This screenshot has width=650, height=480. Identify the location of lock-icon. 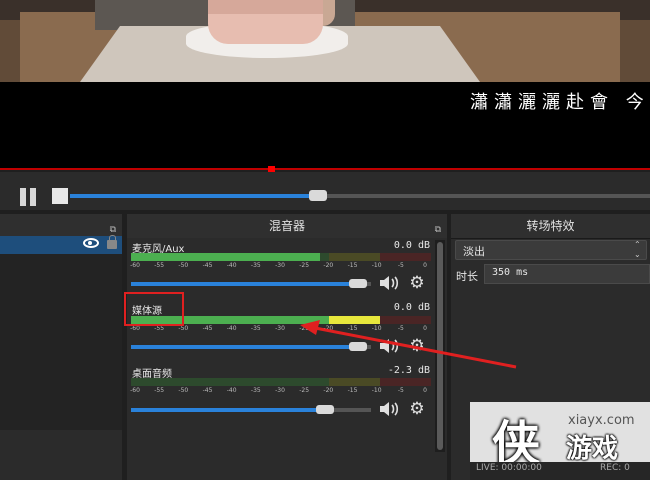
(112, 242).